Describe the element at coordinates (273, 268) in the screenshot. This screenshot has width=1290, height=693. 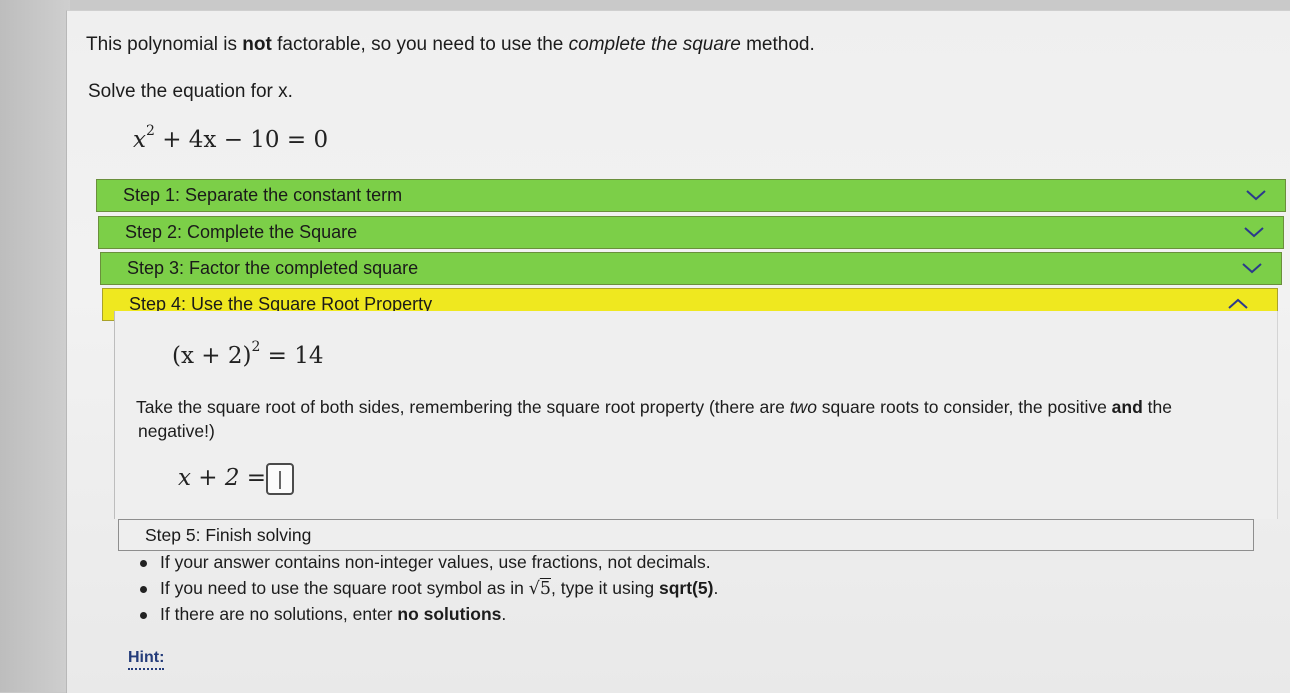
I see `step-3-label: Step 3: Factor the completed square` at that location.